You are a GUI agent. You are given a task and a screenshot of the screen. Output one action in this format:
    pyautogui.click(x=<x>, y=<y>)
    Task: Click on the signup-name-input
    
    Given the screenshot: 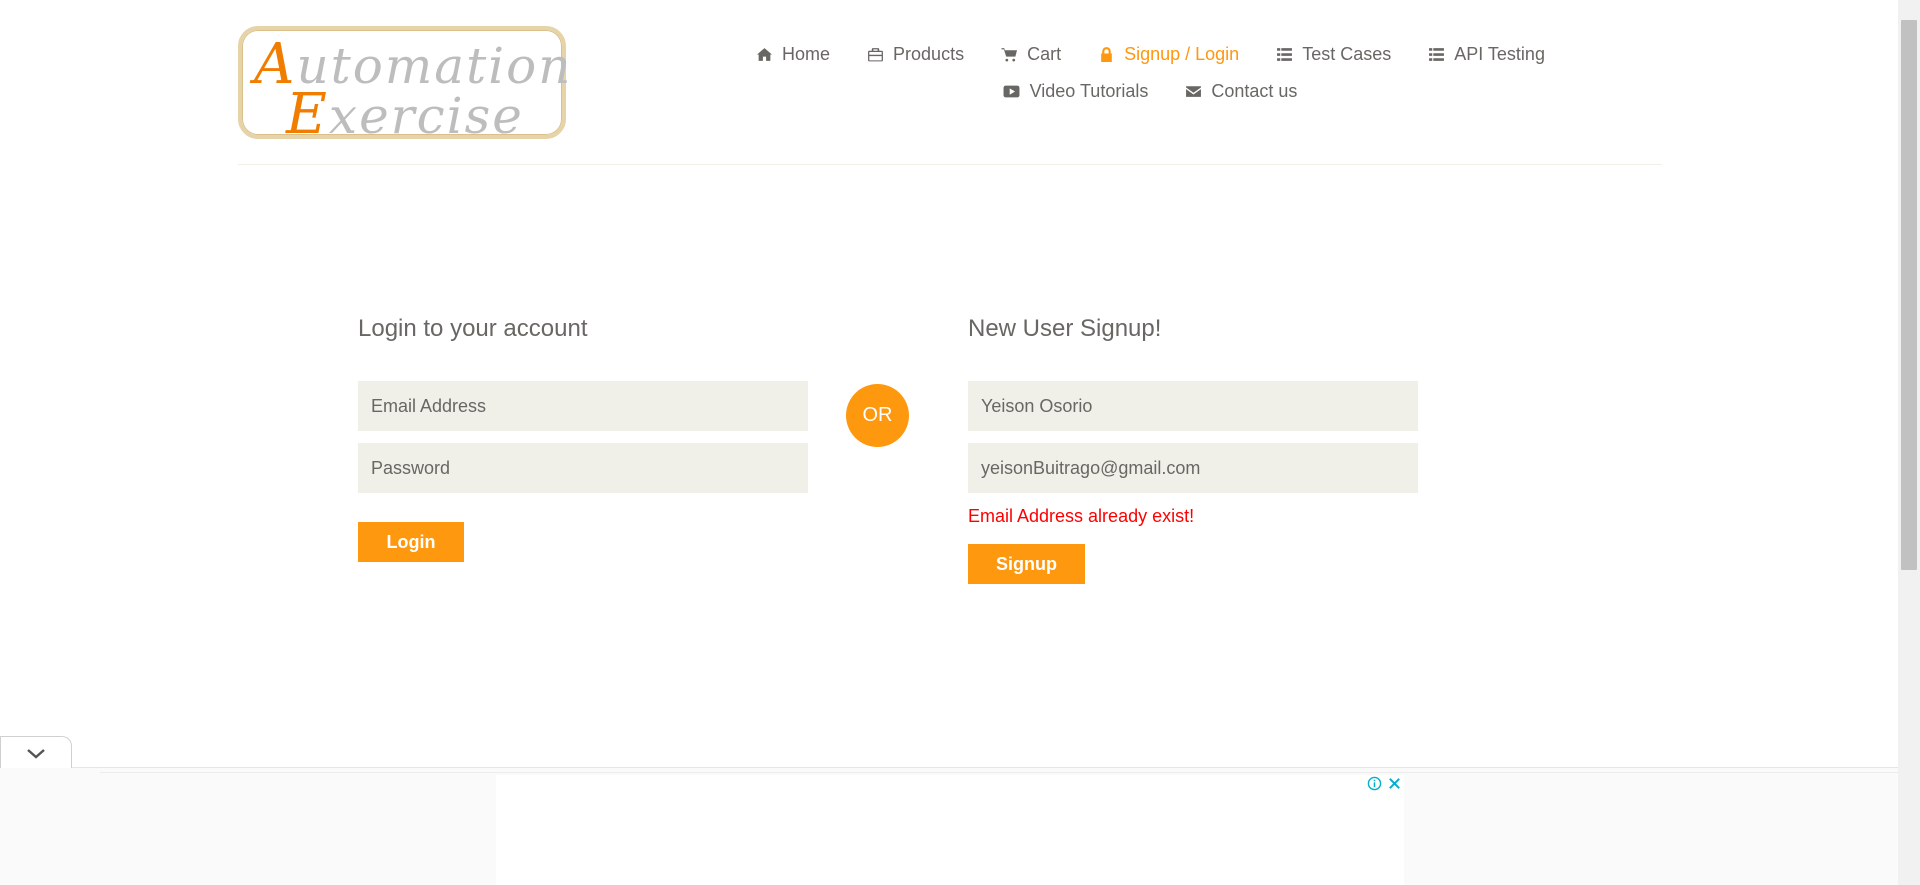 What is the action you would take?
    pyautogui.click(x=1193, y=406)
    